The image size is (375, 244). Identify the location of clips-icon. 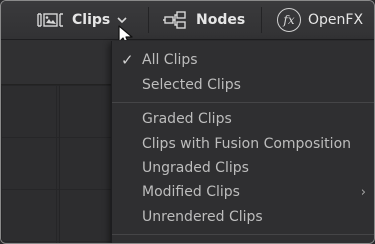
(52, 20).